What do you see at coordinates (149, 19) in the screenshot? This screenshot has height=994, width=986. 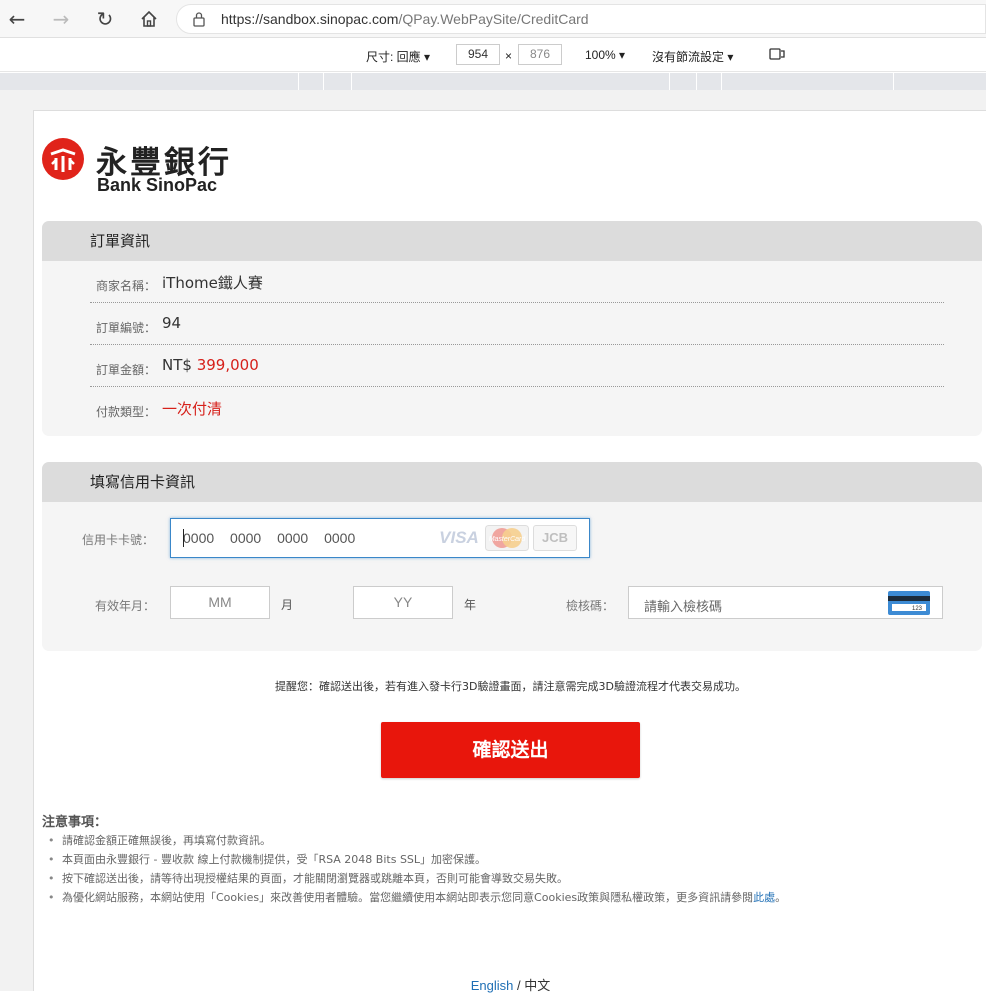 I see `home-icon` at bounding box center [149, 19].